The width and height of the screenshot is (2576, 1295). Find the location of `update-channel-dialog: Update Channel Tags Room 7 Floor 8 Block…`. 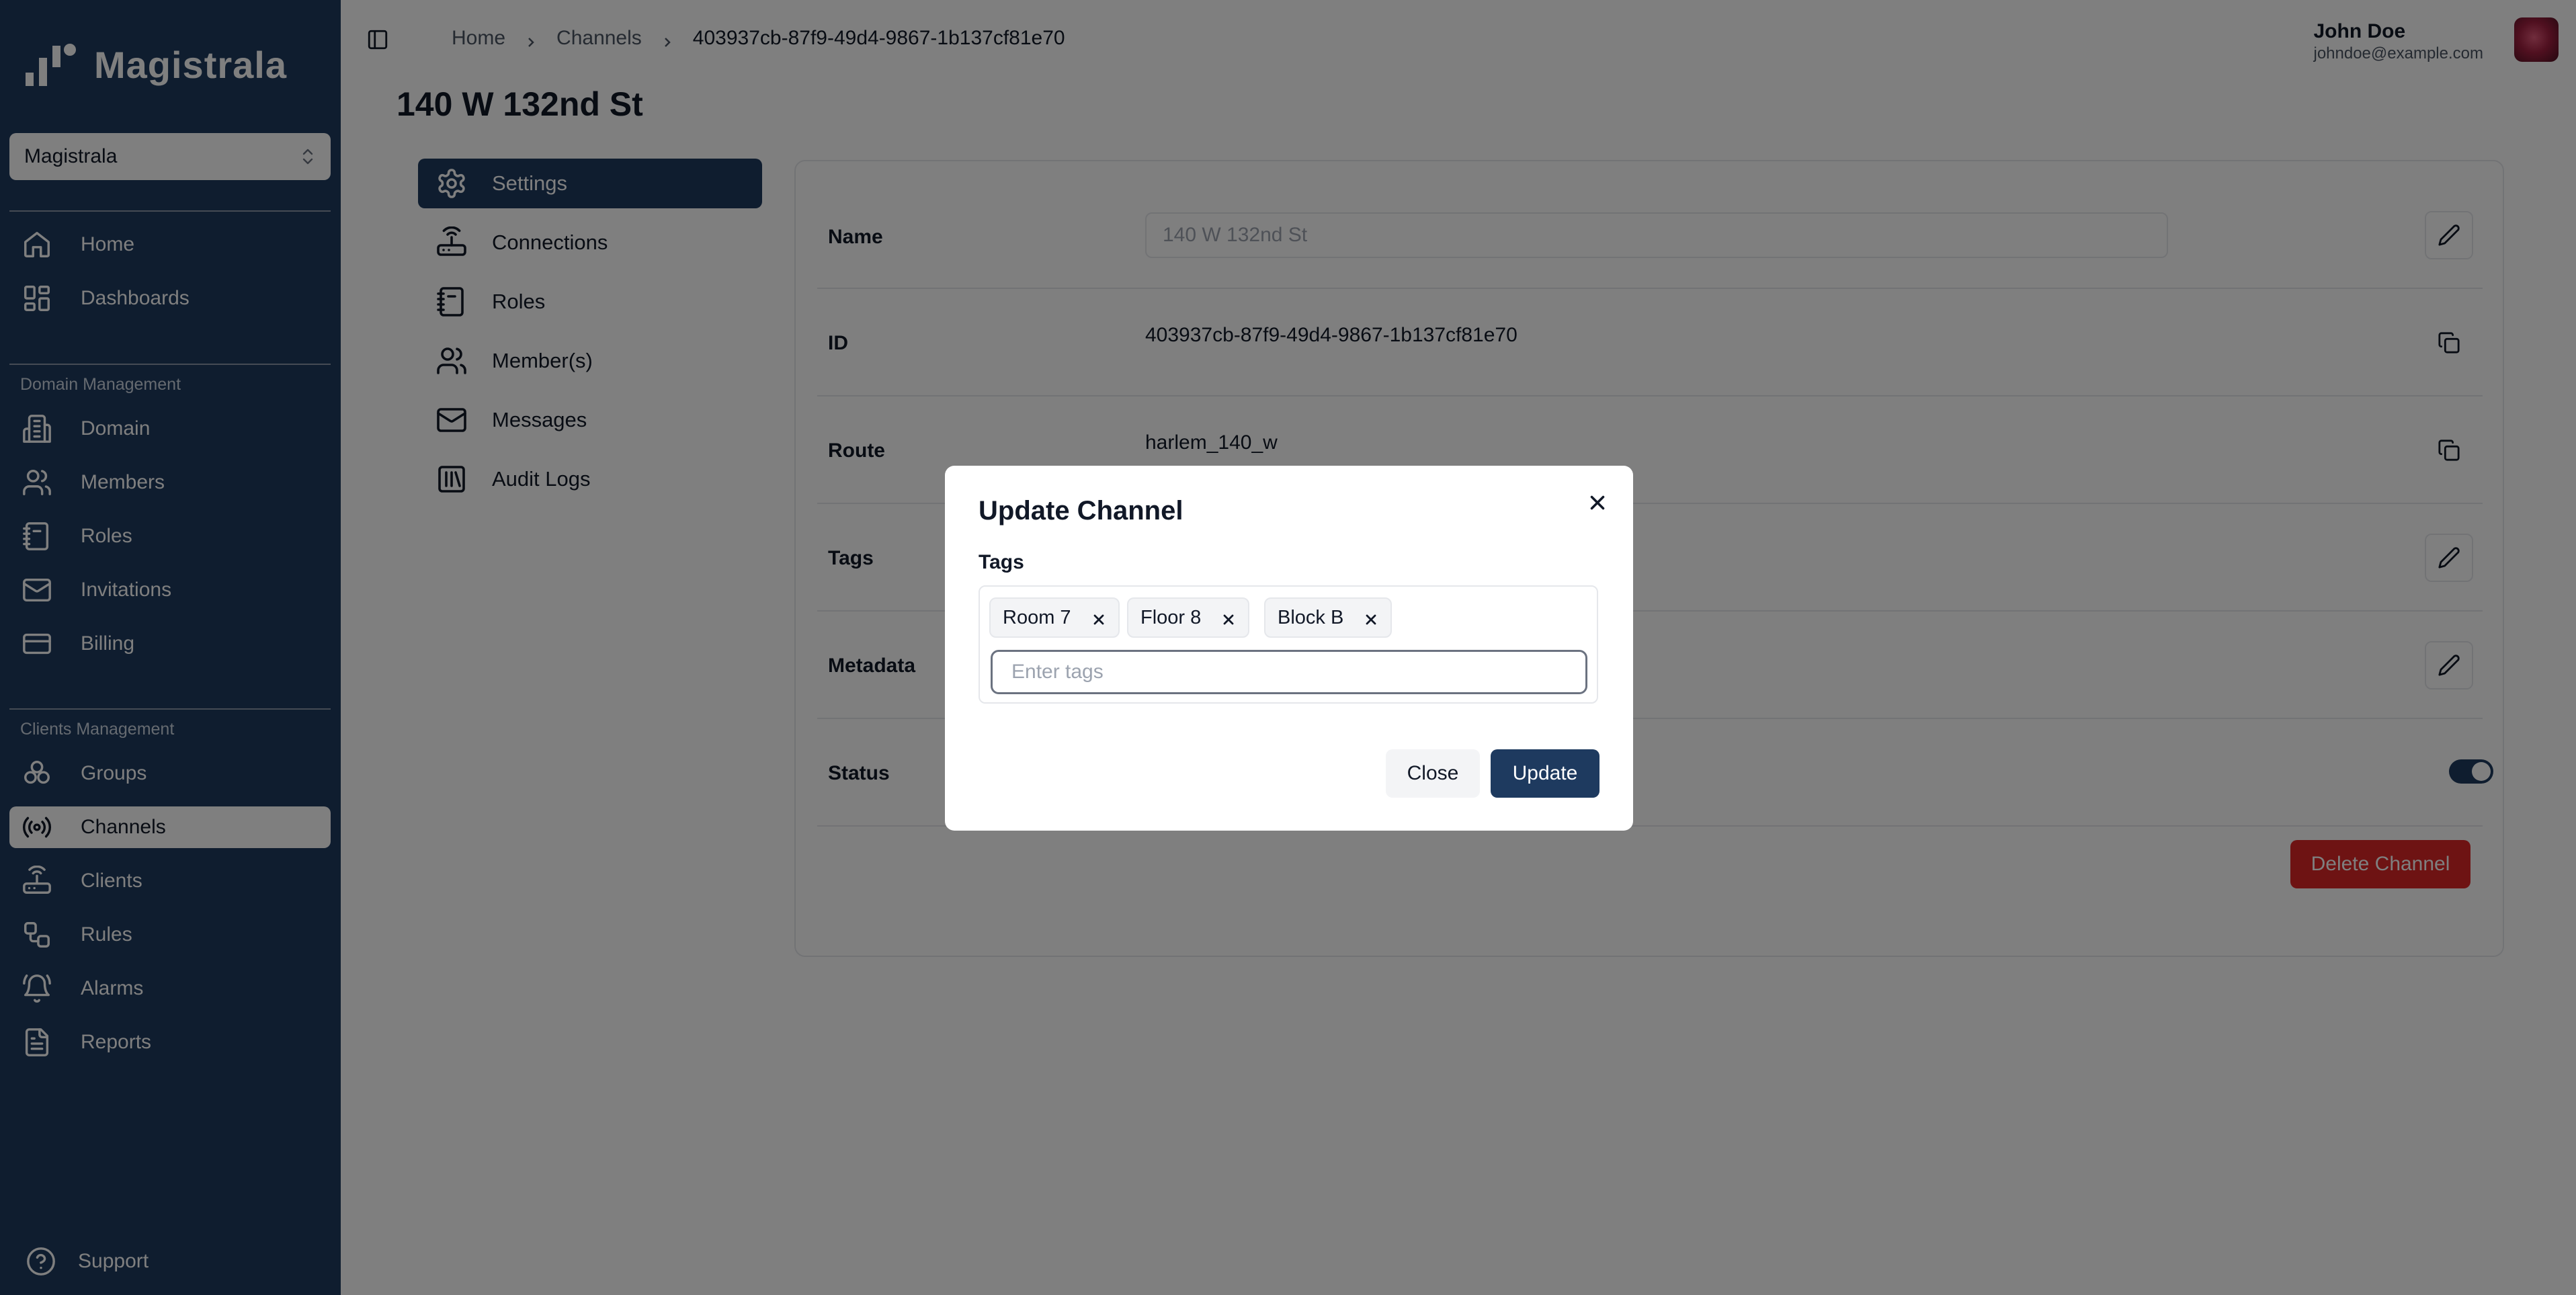

update-channel-dialog: Update Channel Tags Room 7 Floor 8 Block… is located at coordinates (1289, 649).